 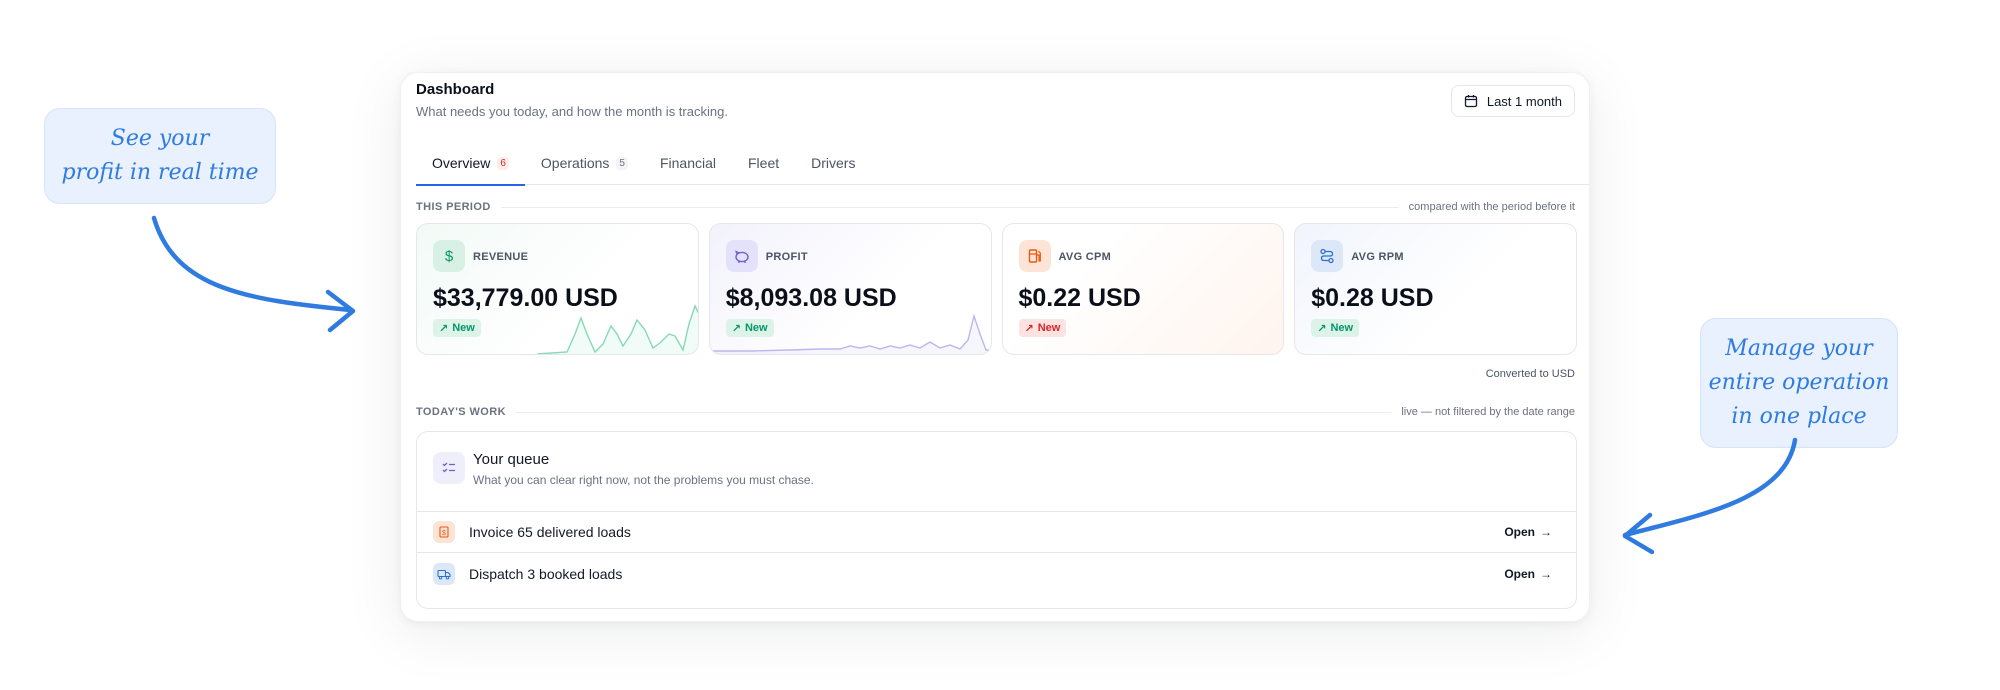 I want to click on queue-item-invoice: $ Invoice 65 delivered loads Open →, so click(x=996, y=532).